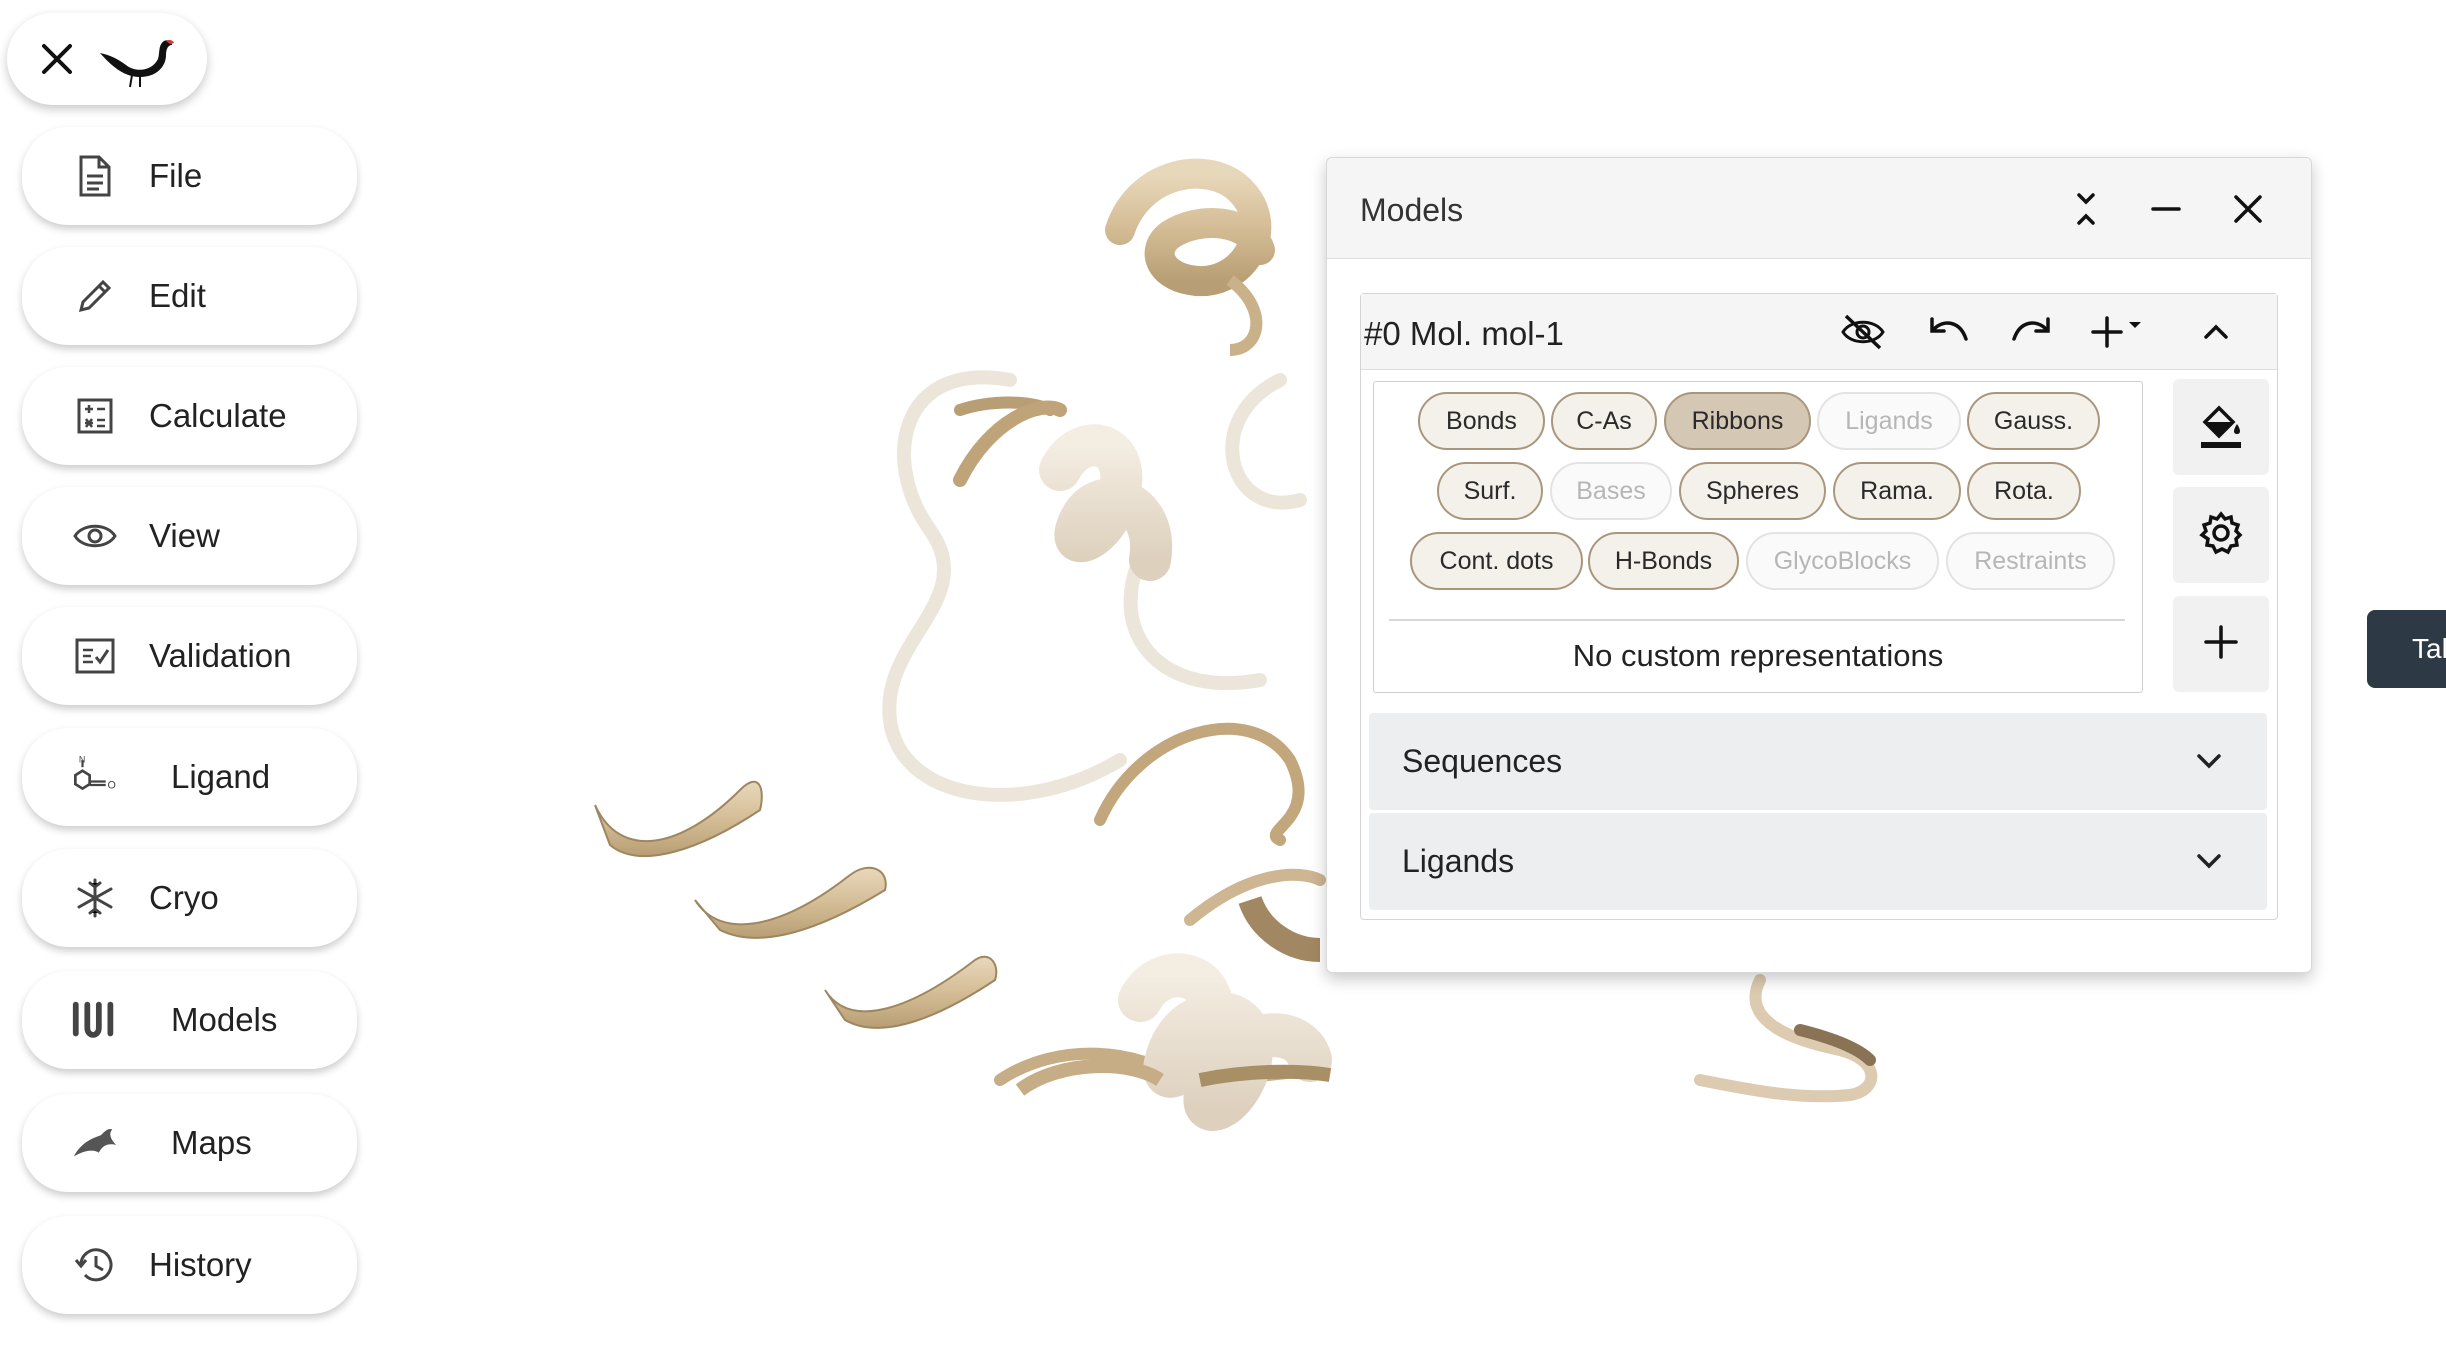 The image size is (2446, 1364). What do you see at coordinates (95, 1265) in the screenshot?
I see `history-icon` at bounding box center [95, 1265].